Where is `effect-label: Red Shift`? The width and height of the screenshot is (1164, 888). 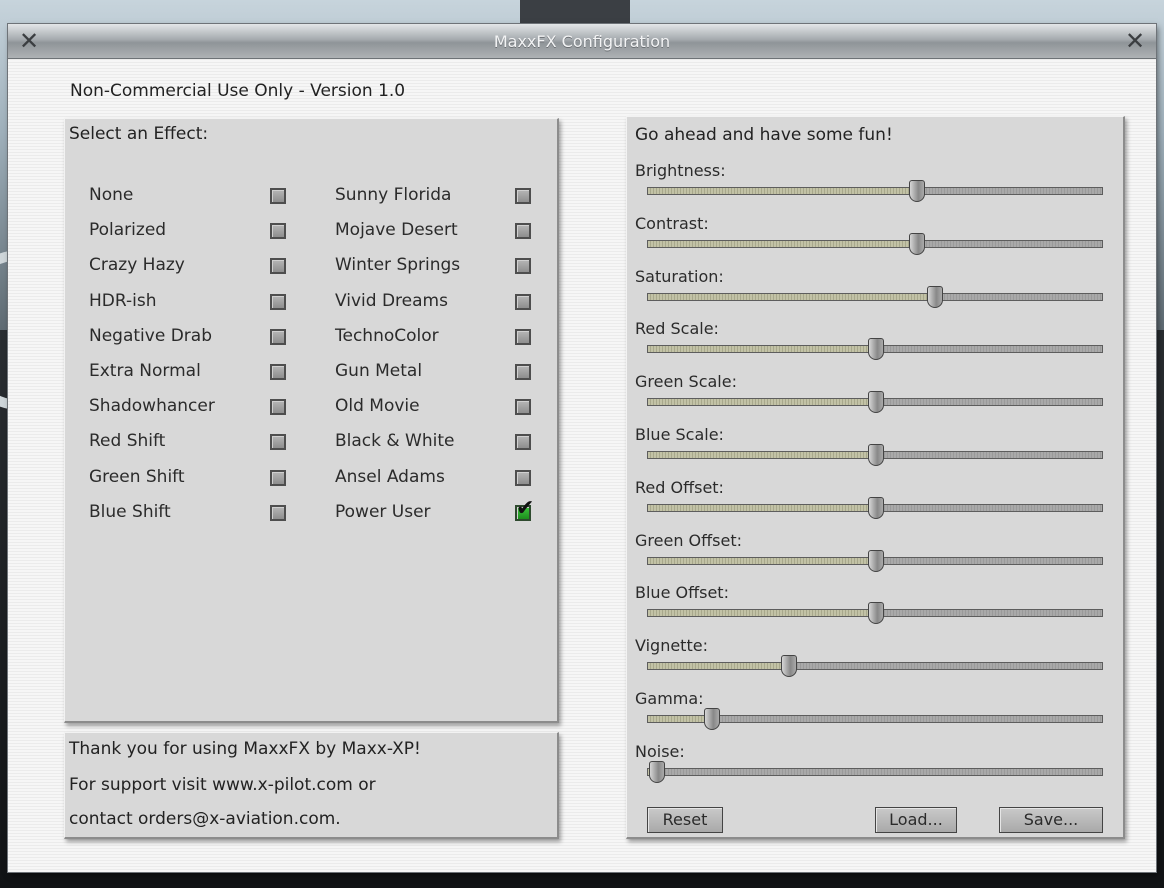
effect-label: Red Shift is located at coordinates (127, 441).